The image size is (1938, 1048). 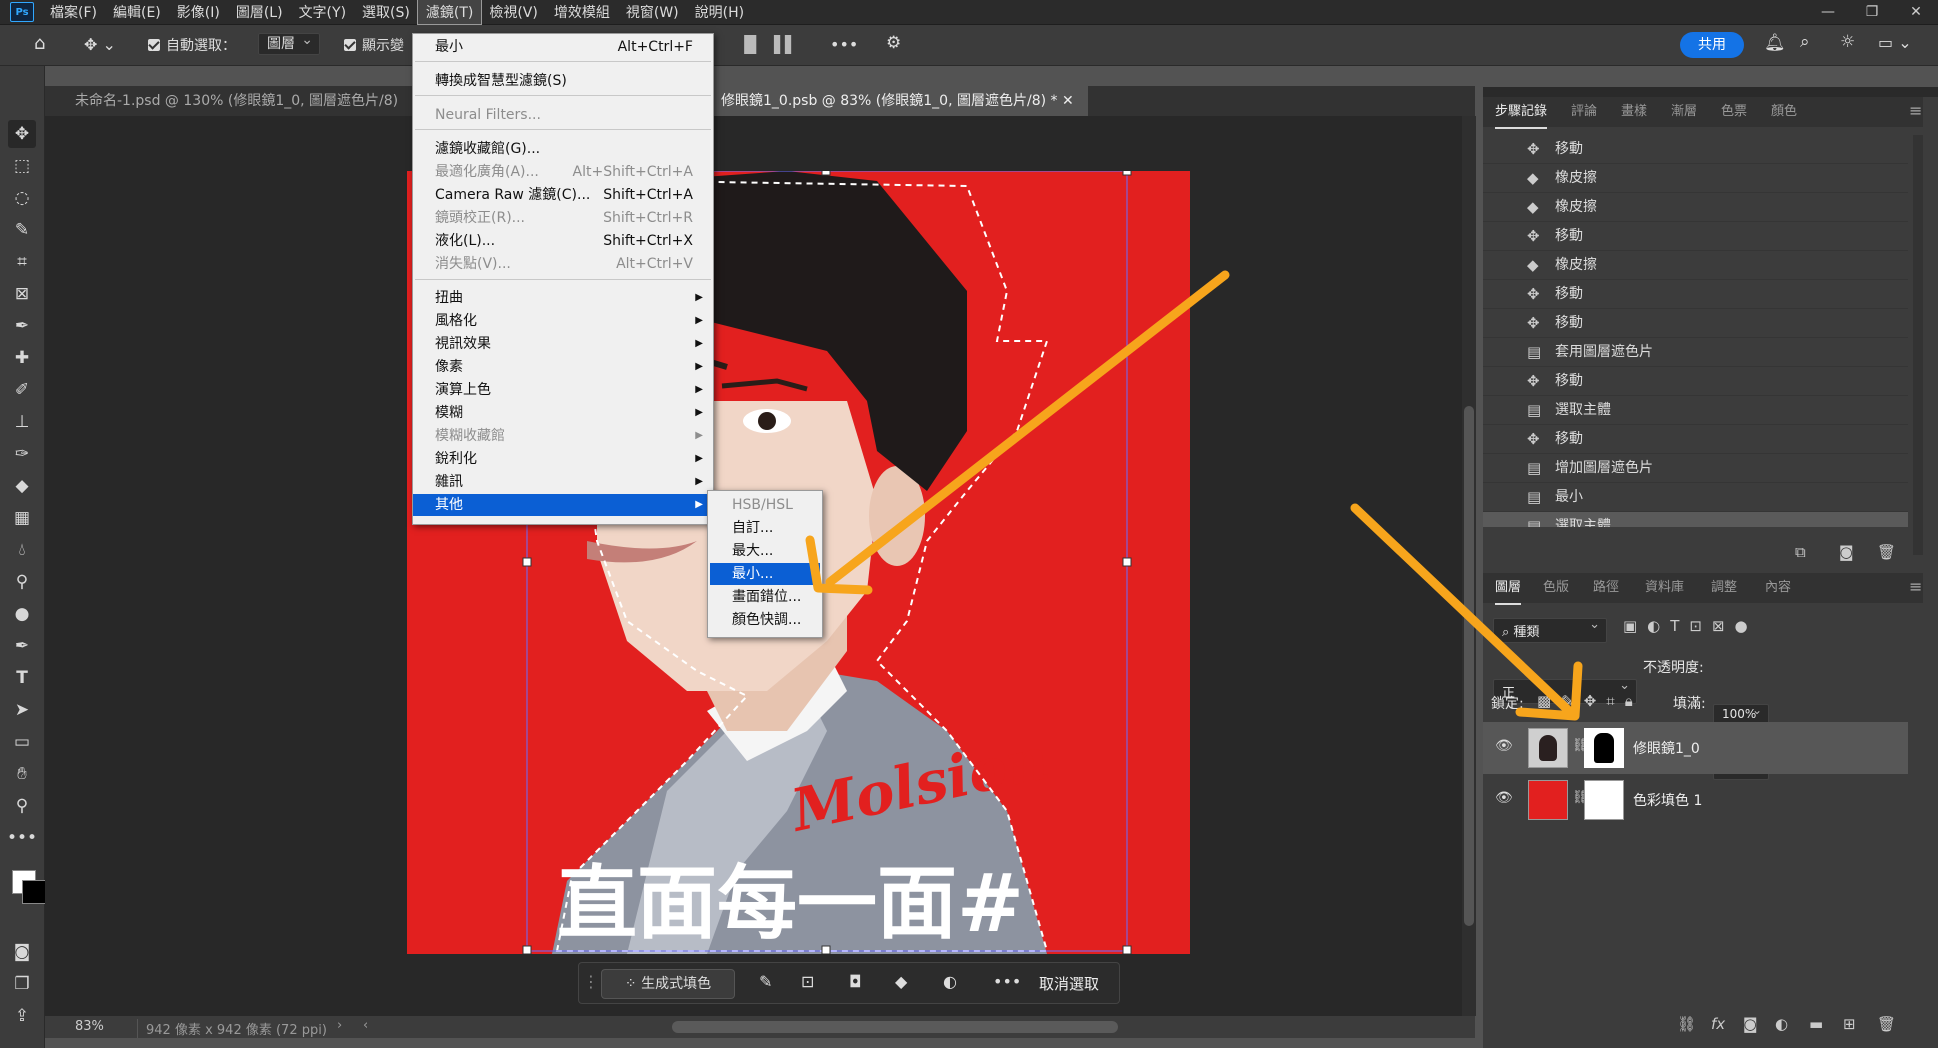 What do you see at coordinates (839, 565) in the screenshot?
I see `arrowhead-minimum` at bounding box center [839, 565].